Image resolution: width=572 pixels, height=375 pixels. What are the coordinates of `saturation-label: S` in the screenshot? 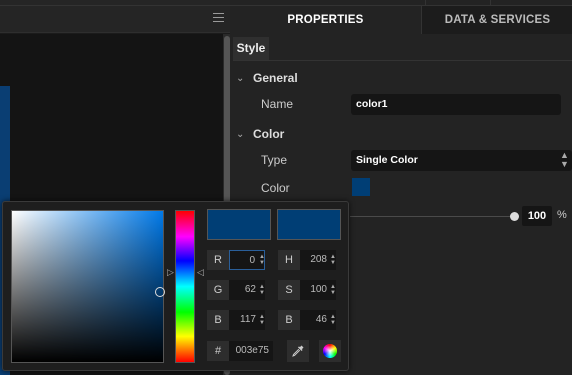 It's located at (289, 290).